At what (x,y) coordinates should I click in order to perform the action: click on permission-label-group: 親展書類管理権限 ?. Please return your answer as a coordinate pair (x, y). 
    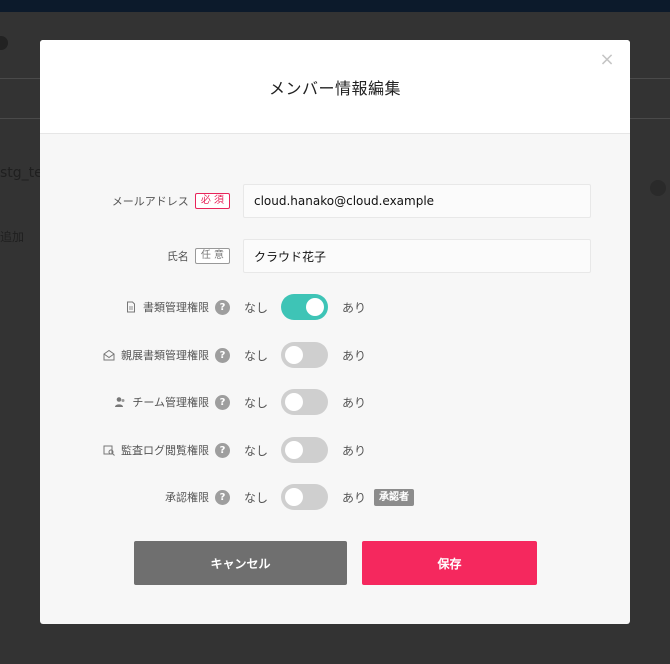
    Looking at the image, I should click on (166, 355).